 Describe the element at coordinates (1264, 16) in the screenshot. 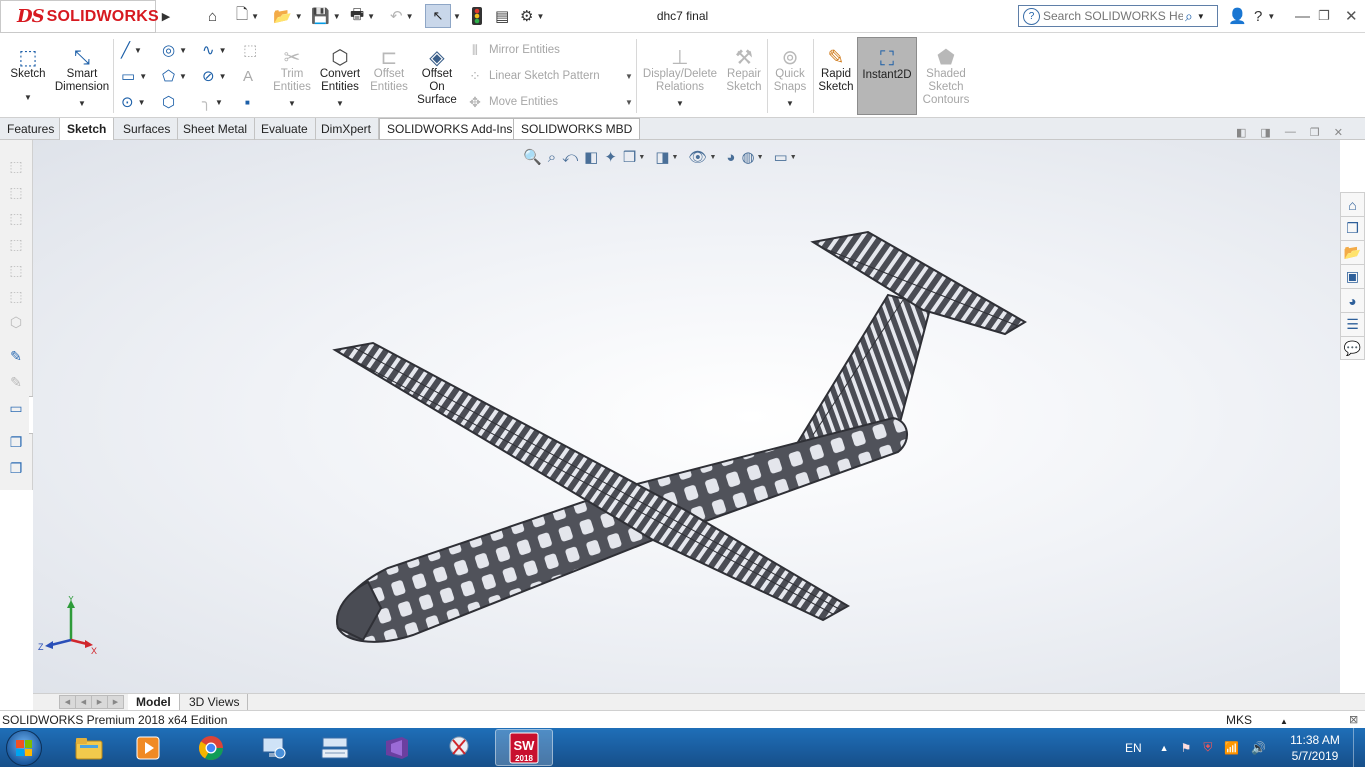

I see `help-button: ? ▼` at that location.